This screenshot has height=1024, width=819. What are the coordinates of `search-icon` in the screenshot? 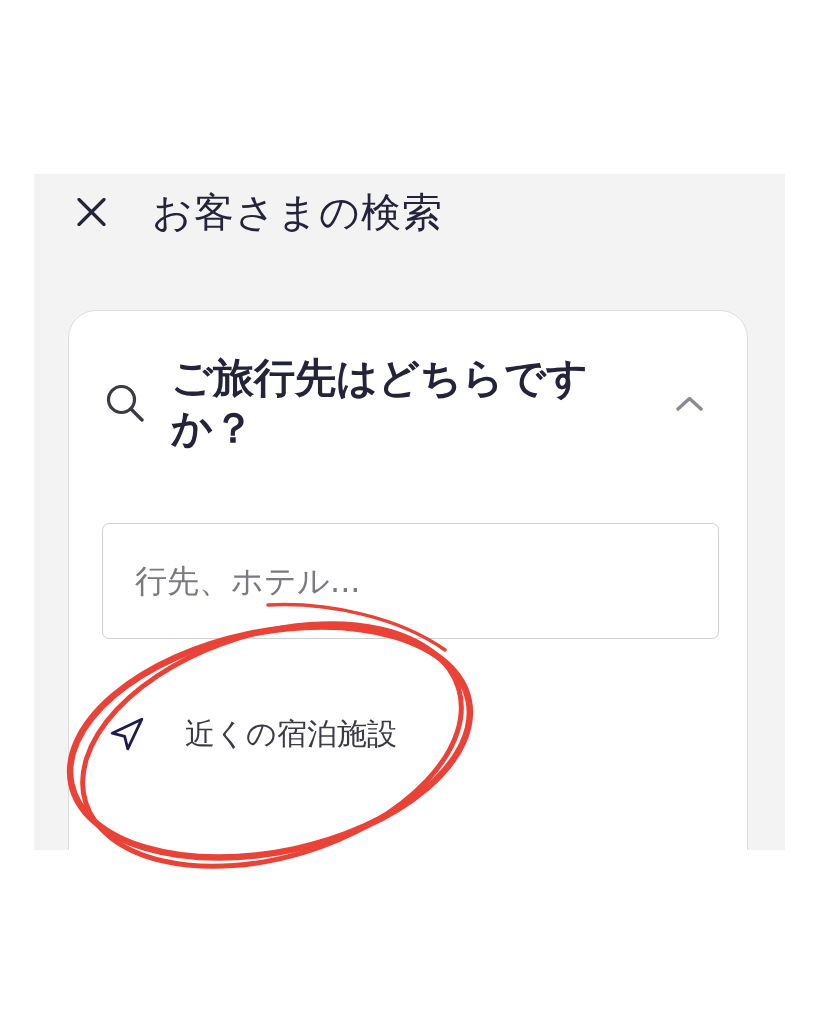 It's located at (125, 403).